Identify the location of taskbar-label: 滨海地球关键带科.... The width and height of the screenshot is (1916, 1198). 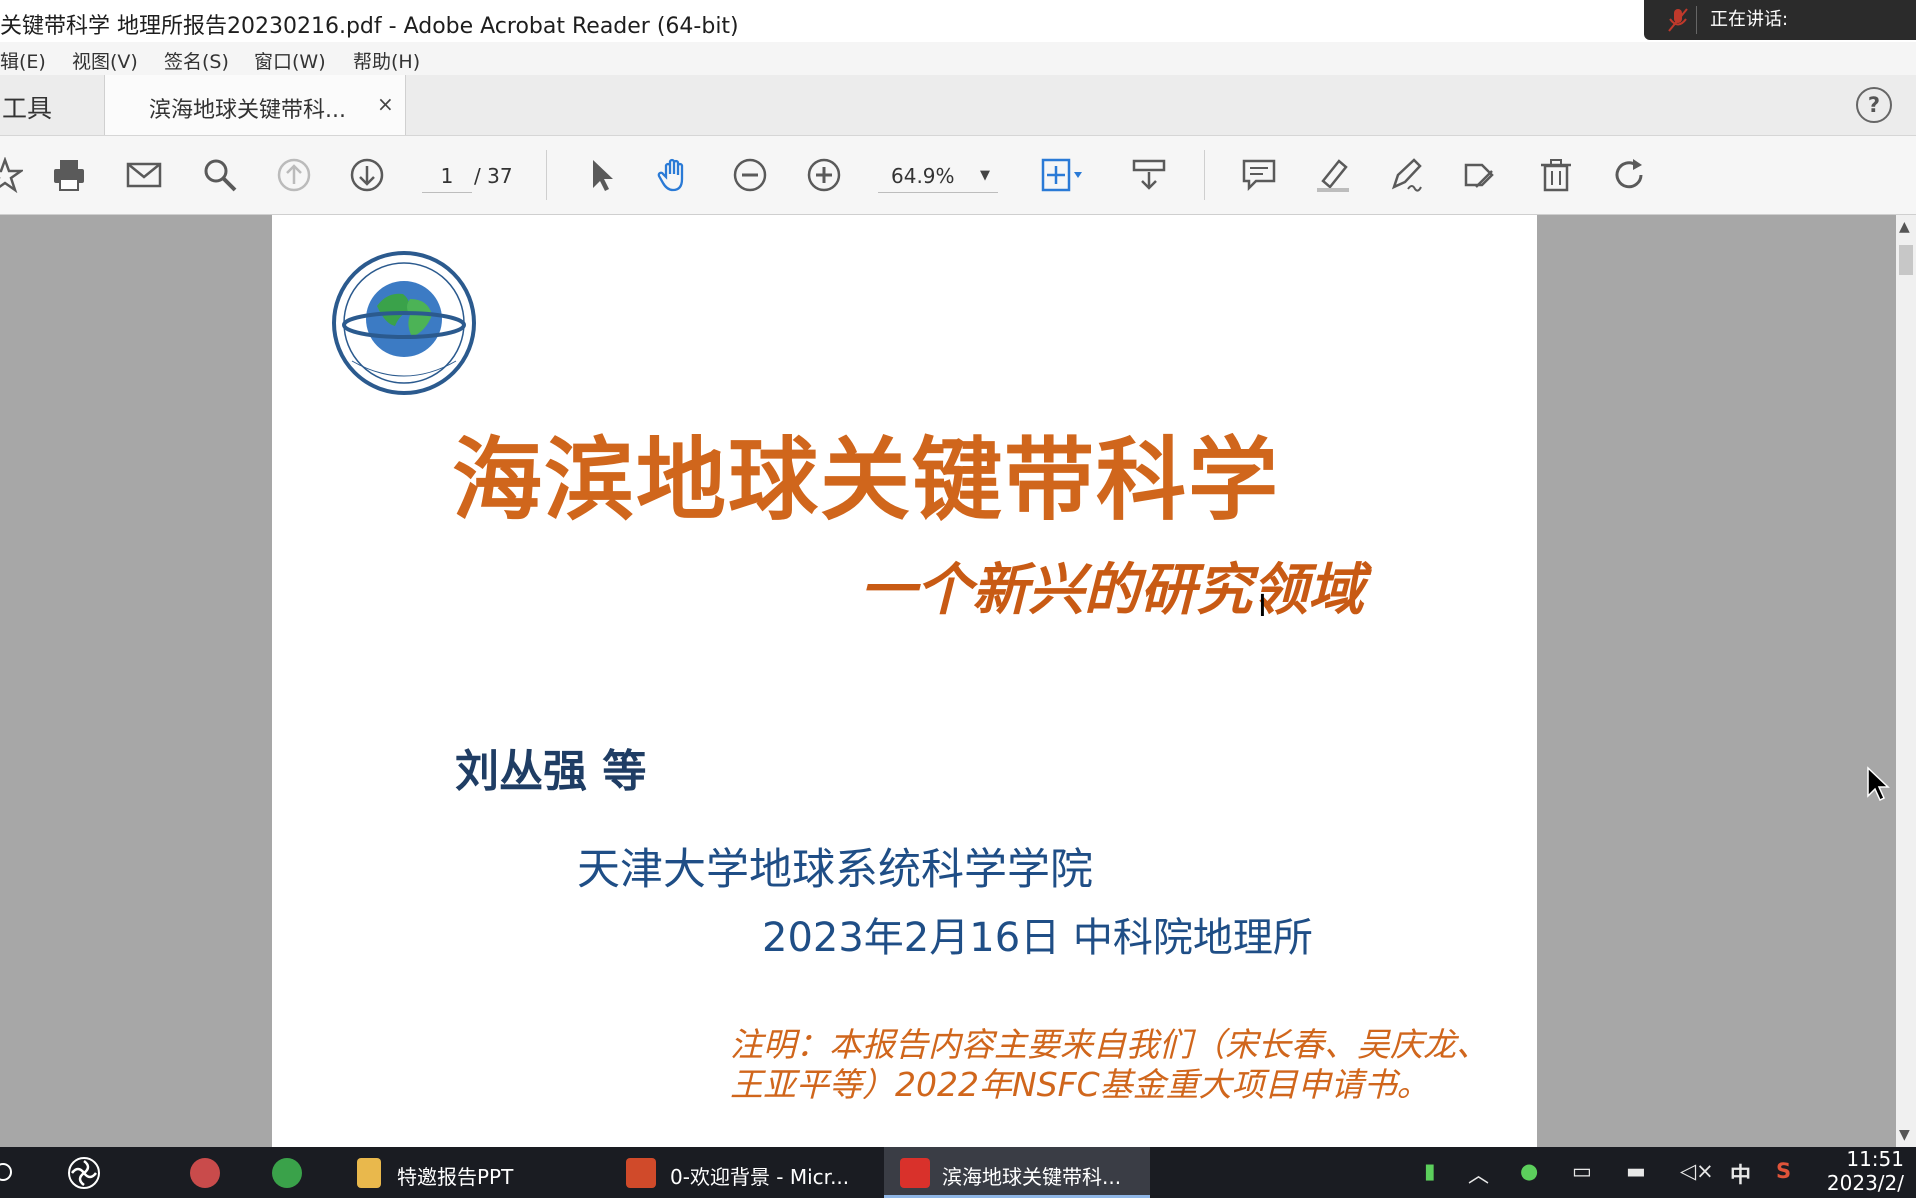
(1032, 1177).